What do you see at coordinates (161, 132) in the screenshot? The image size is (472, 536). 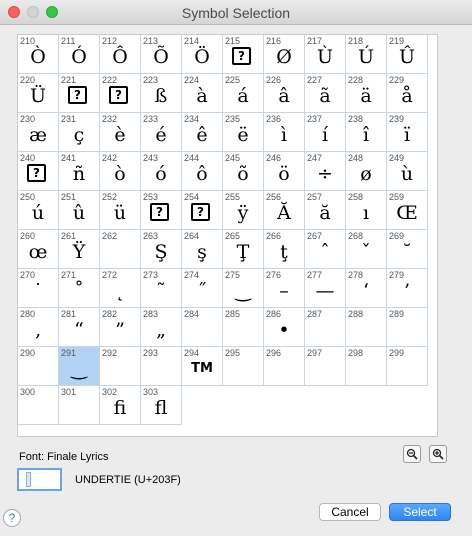 I see `symbol-cell: 233 é` at bounding box center [161, 132].